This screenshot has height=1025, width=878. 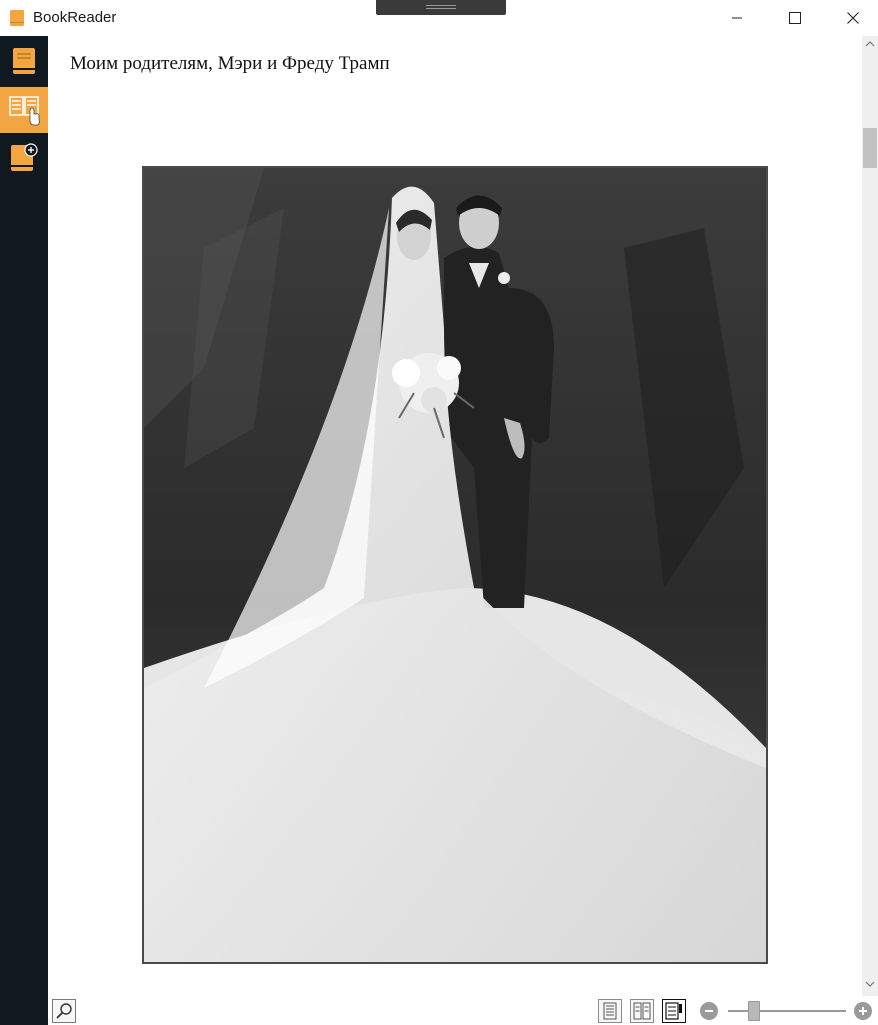 I want to click on sidebar-item-reader, so click(x=24, y=110).